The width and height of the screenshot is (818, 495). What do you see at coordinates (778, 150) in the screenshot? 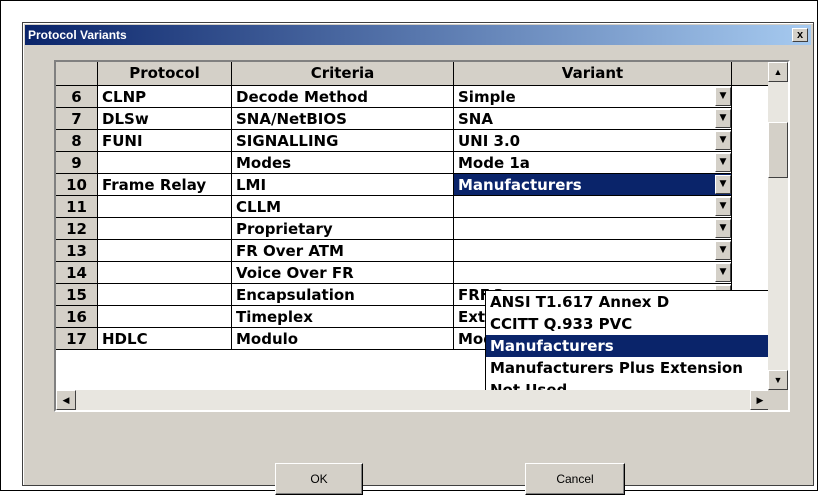
I see `vertical-scroll-thumb` at bounding box center [778, 150].